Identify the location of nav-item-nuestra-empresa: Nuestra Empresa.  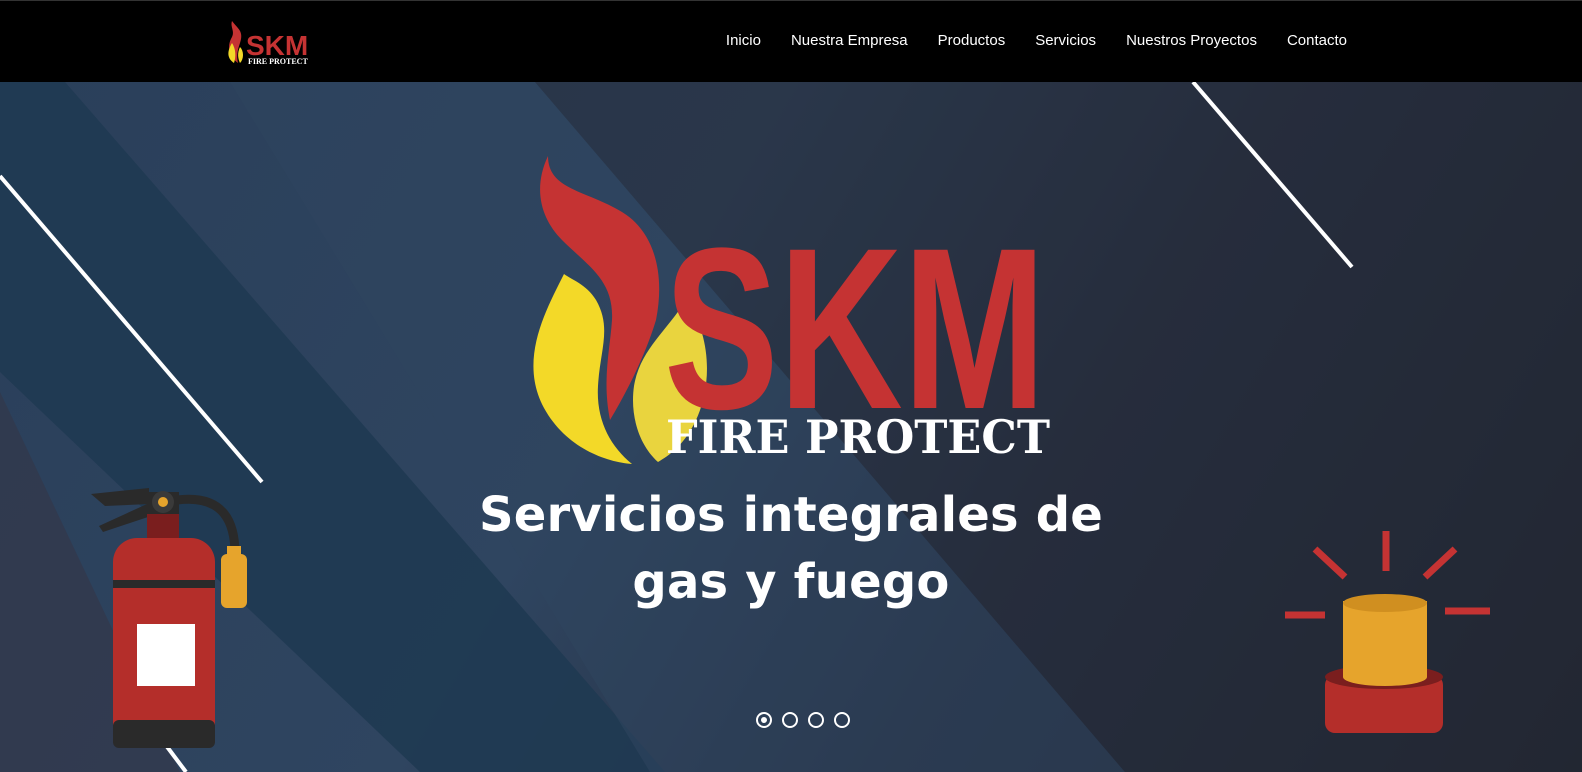
(849, 40).